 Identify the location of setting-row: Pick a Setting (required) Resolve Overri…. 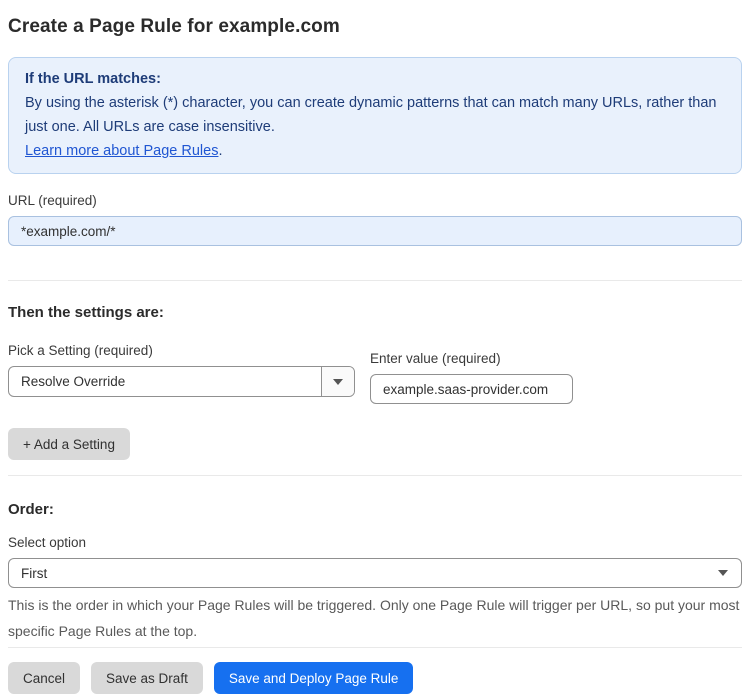
(375, 373).